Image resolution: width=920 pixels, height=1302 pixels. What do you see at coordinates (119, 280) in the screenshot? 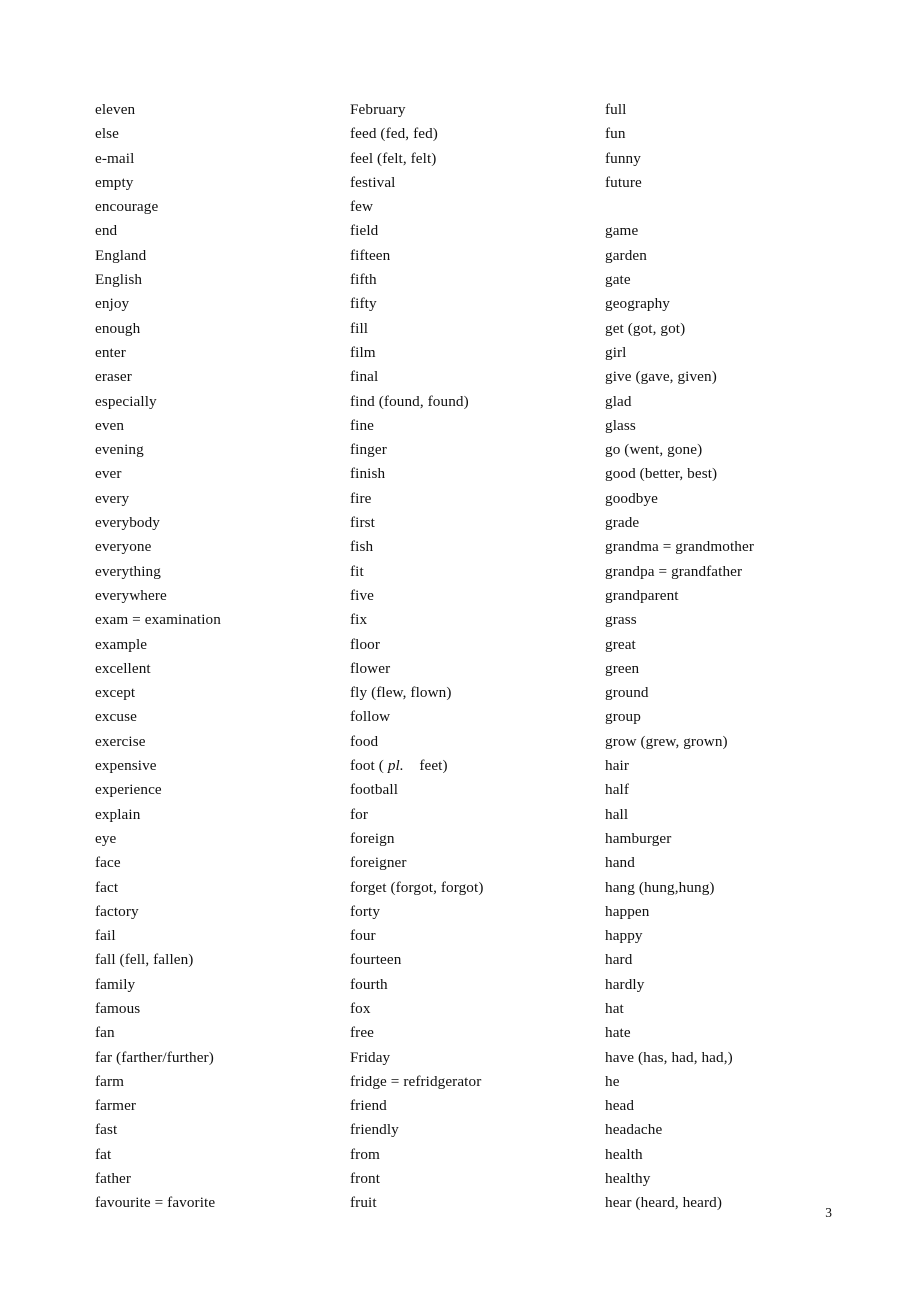
I see `vocabulary-entry: English` at bounding box center [119, 280].